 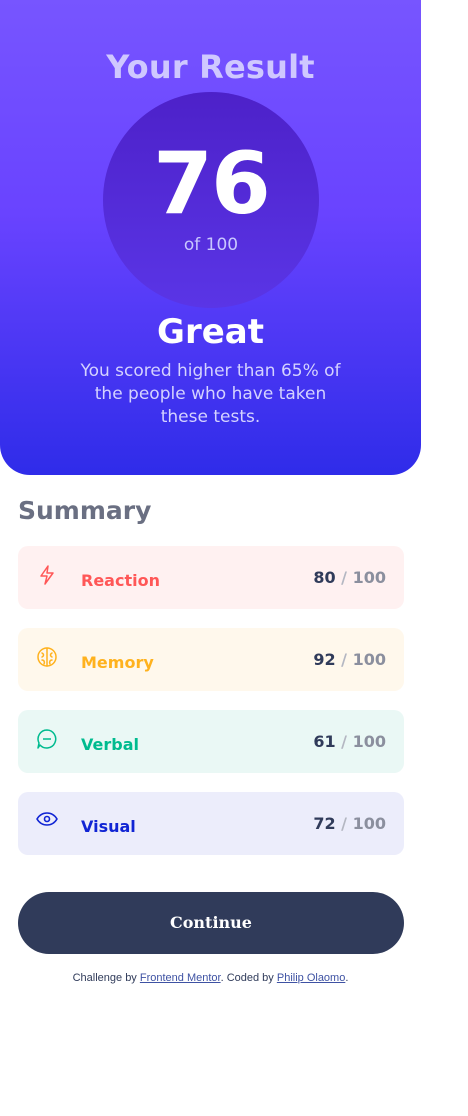 I want to click on summary-item-score: 61 / 100, so click(x=349, y=741).